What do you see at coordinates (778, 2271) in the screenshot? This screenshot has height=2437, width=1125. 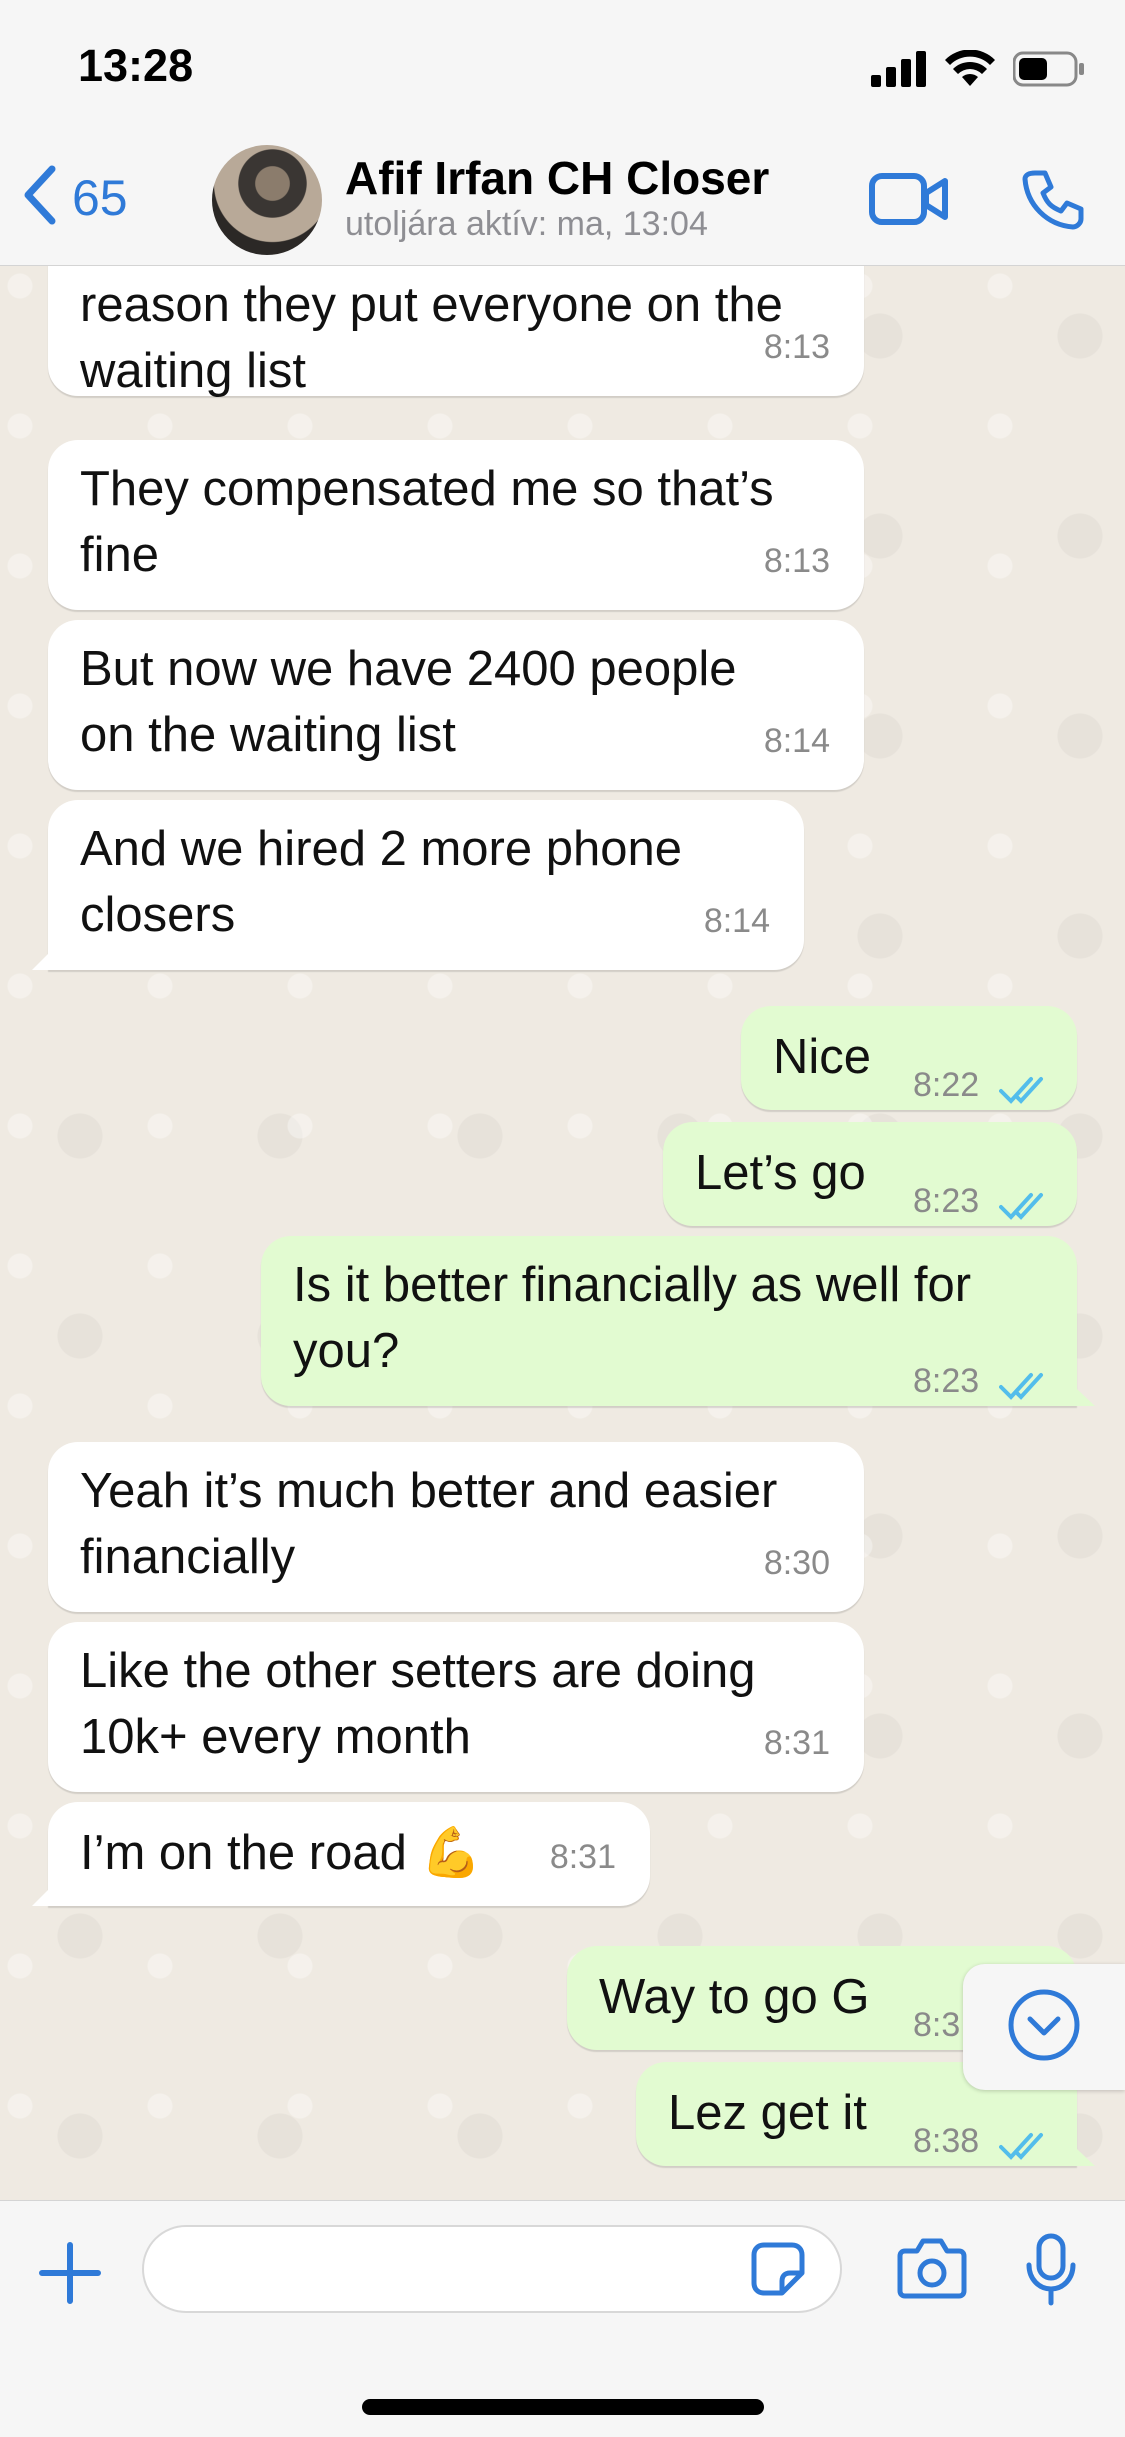 I see `sticker-icon` at bounding box center [778, 2271].